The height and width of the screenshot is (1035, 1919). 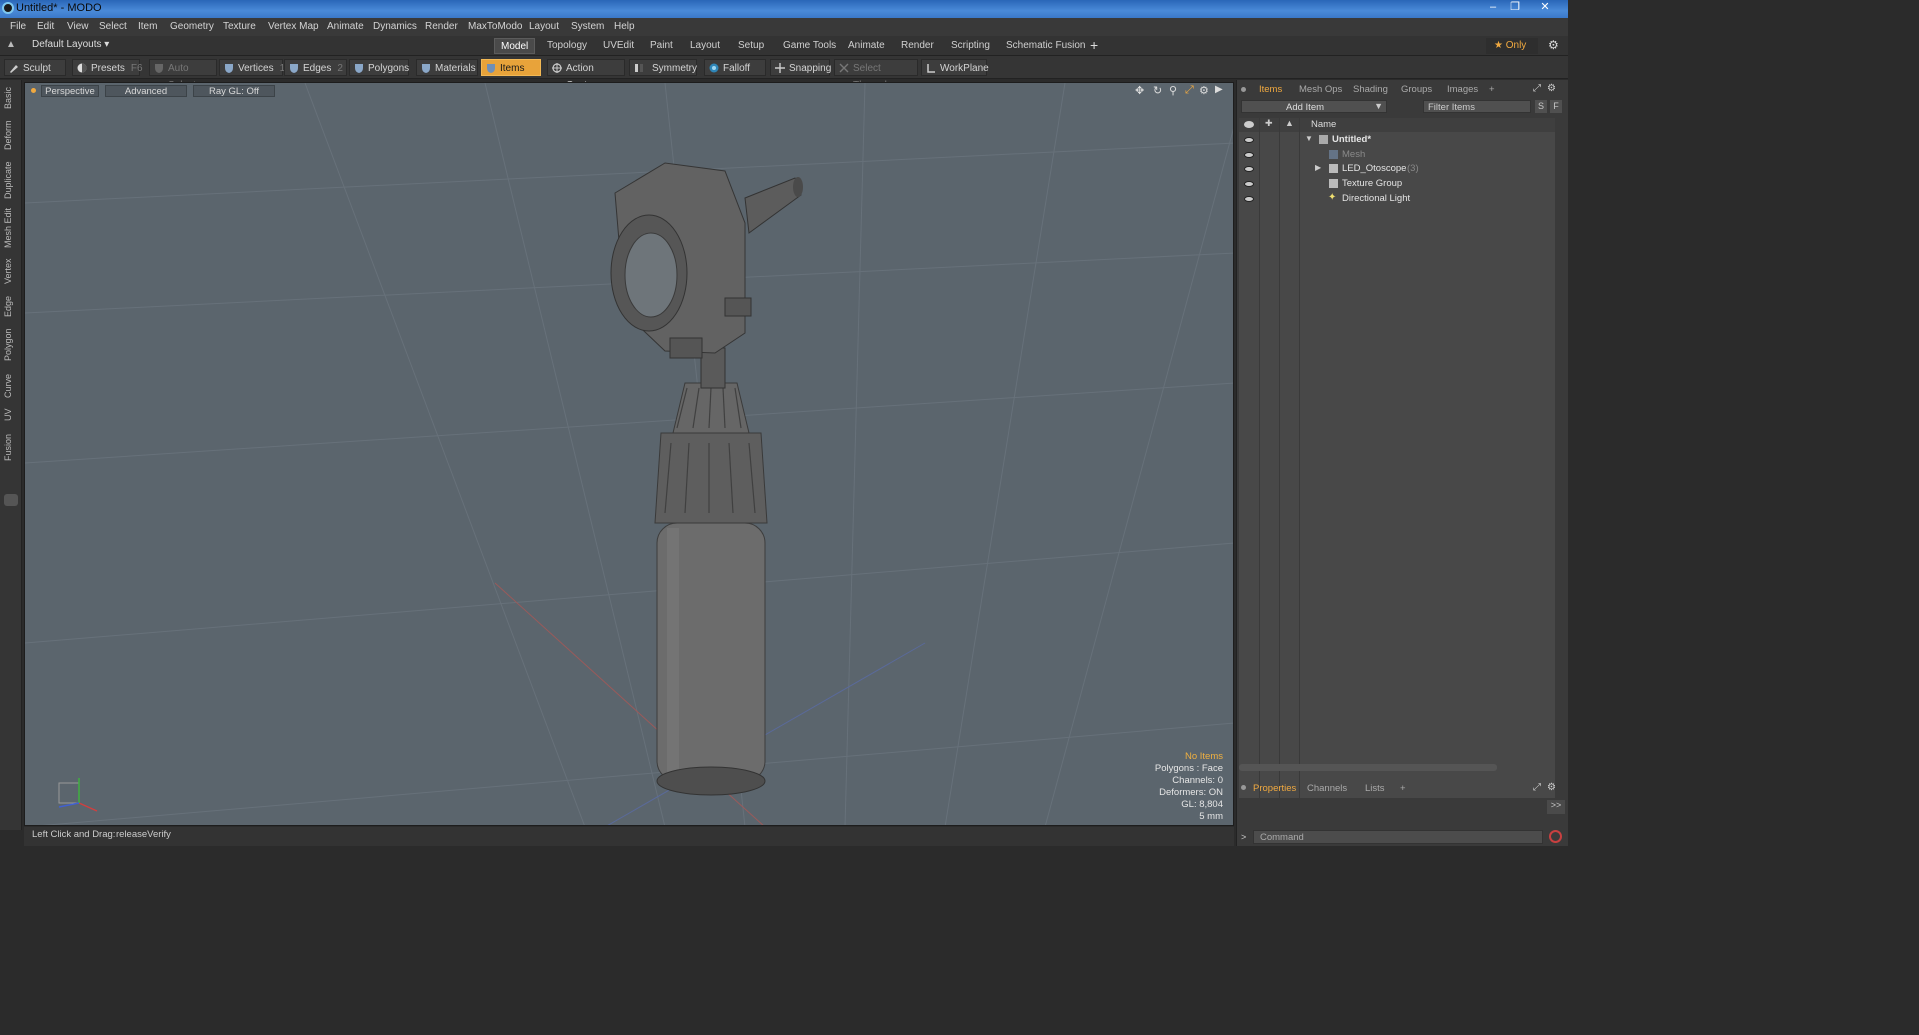 What do you see at coordinates (1492, 89) in the screenshot?
I see `add-panel-tab-button: +` at bounding box center [1492, 89].